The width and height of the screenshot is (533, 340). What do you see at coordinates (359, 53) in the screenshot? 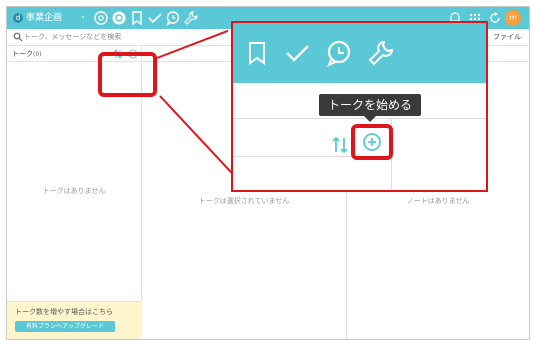
I see `zoom-toolbar` at bounding box center [359, 53].